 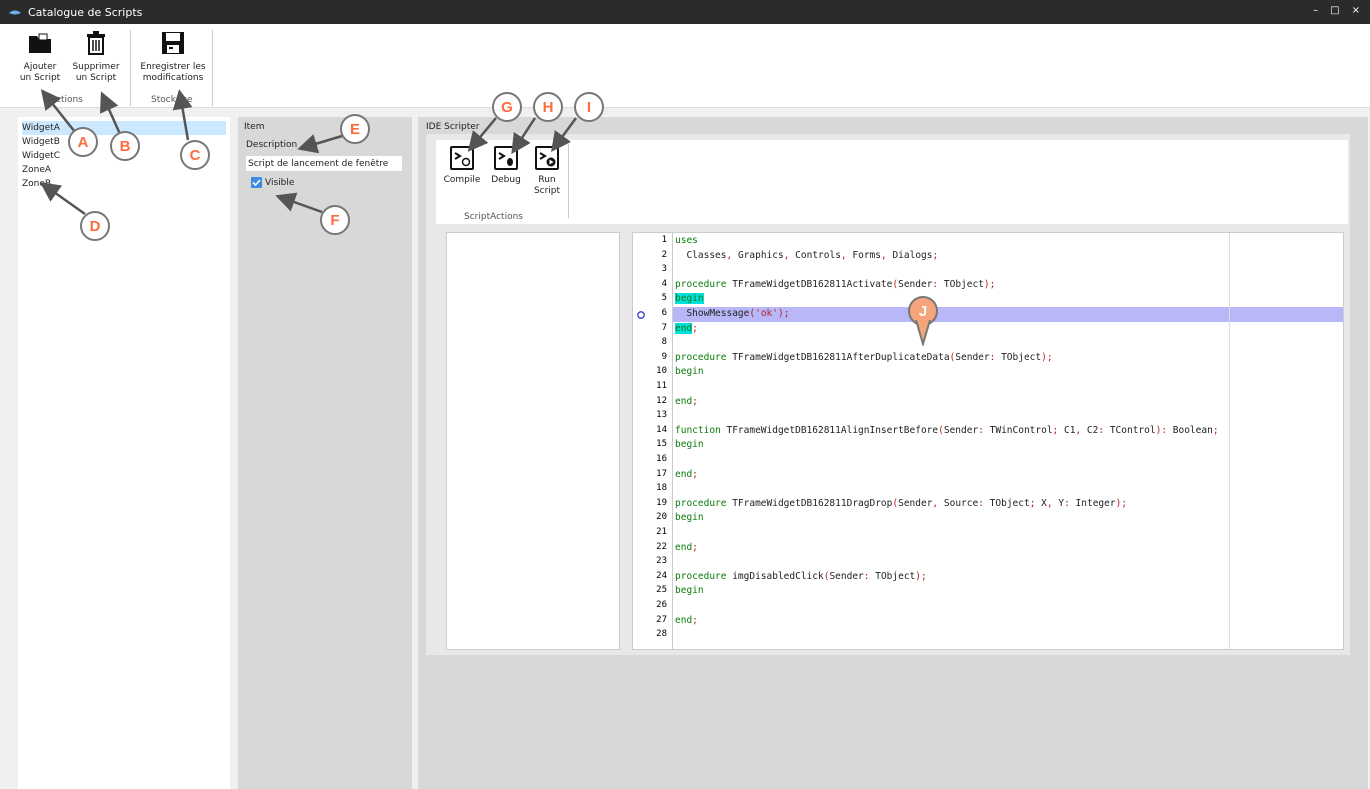 I want to click on line-number: 2, so click(x=664, y=254).